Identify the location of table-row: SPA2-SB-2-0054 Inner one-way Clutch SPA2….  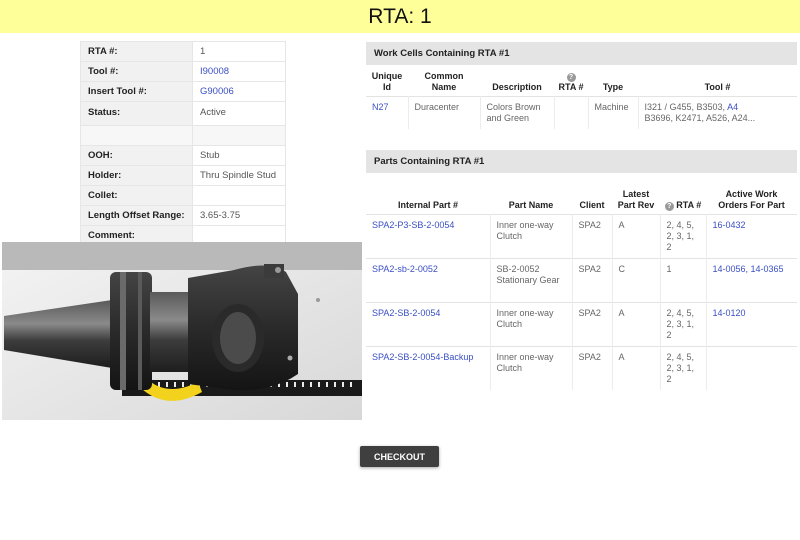
(581, 323).